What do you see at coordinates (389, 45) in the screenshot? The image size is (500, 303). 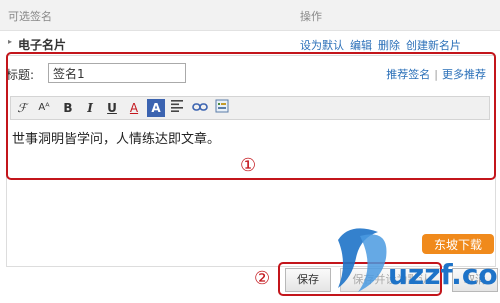 I see `delete-link: 删除` at bounding box center [389, 45].